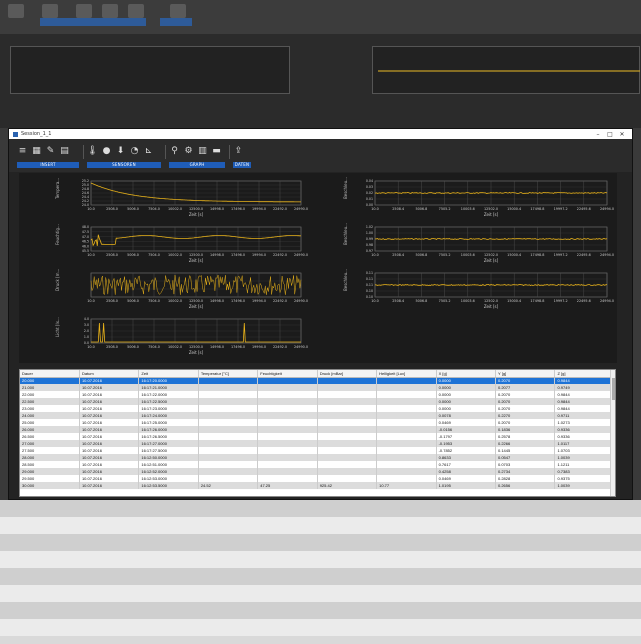 The height and width of the screenshot is (644, 641). I want to click on ribbon-group-sensoren: 🌡 ● ⬇ ◔ ⊾ SENSOREN, so click(124, 156).